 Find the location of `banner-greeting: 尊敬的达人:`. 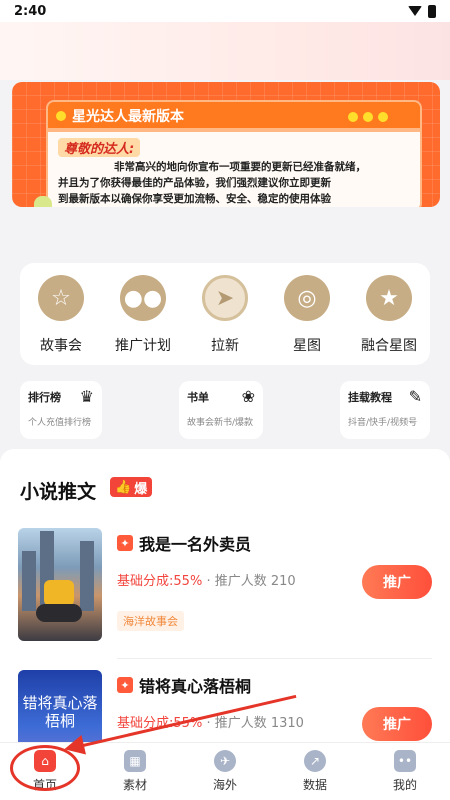

banner-greeting: 尊敬的达人: is located at coordinates (99, 147).